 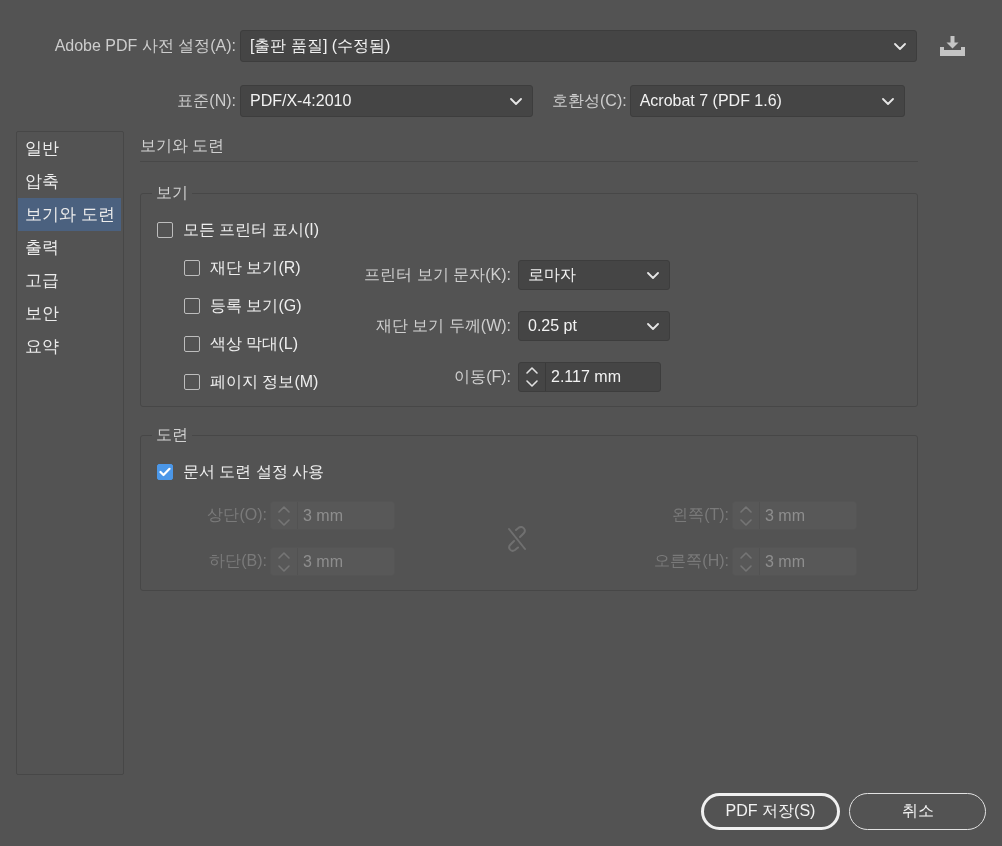 I want to click on field-label: 재단 보기 두께(W):, so click(x=442, y=325).